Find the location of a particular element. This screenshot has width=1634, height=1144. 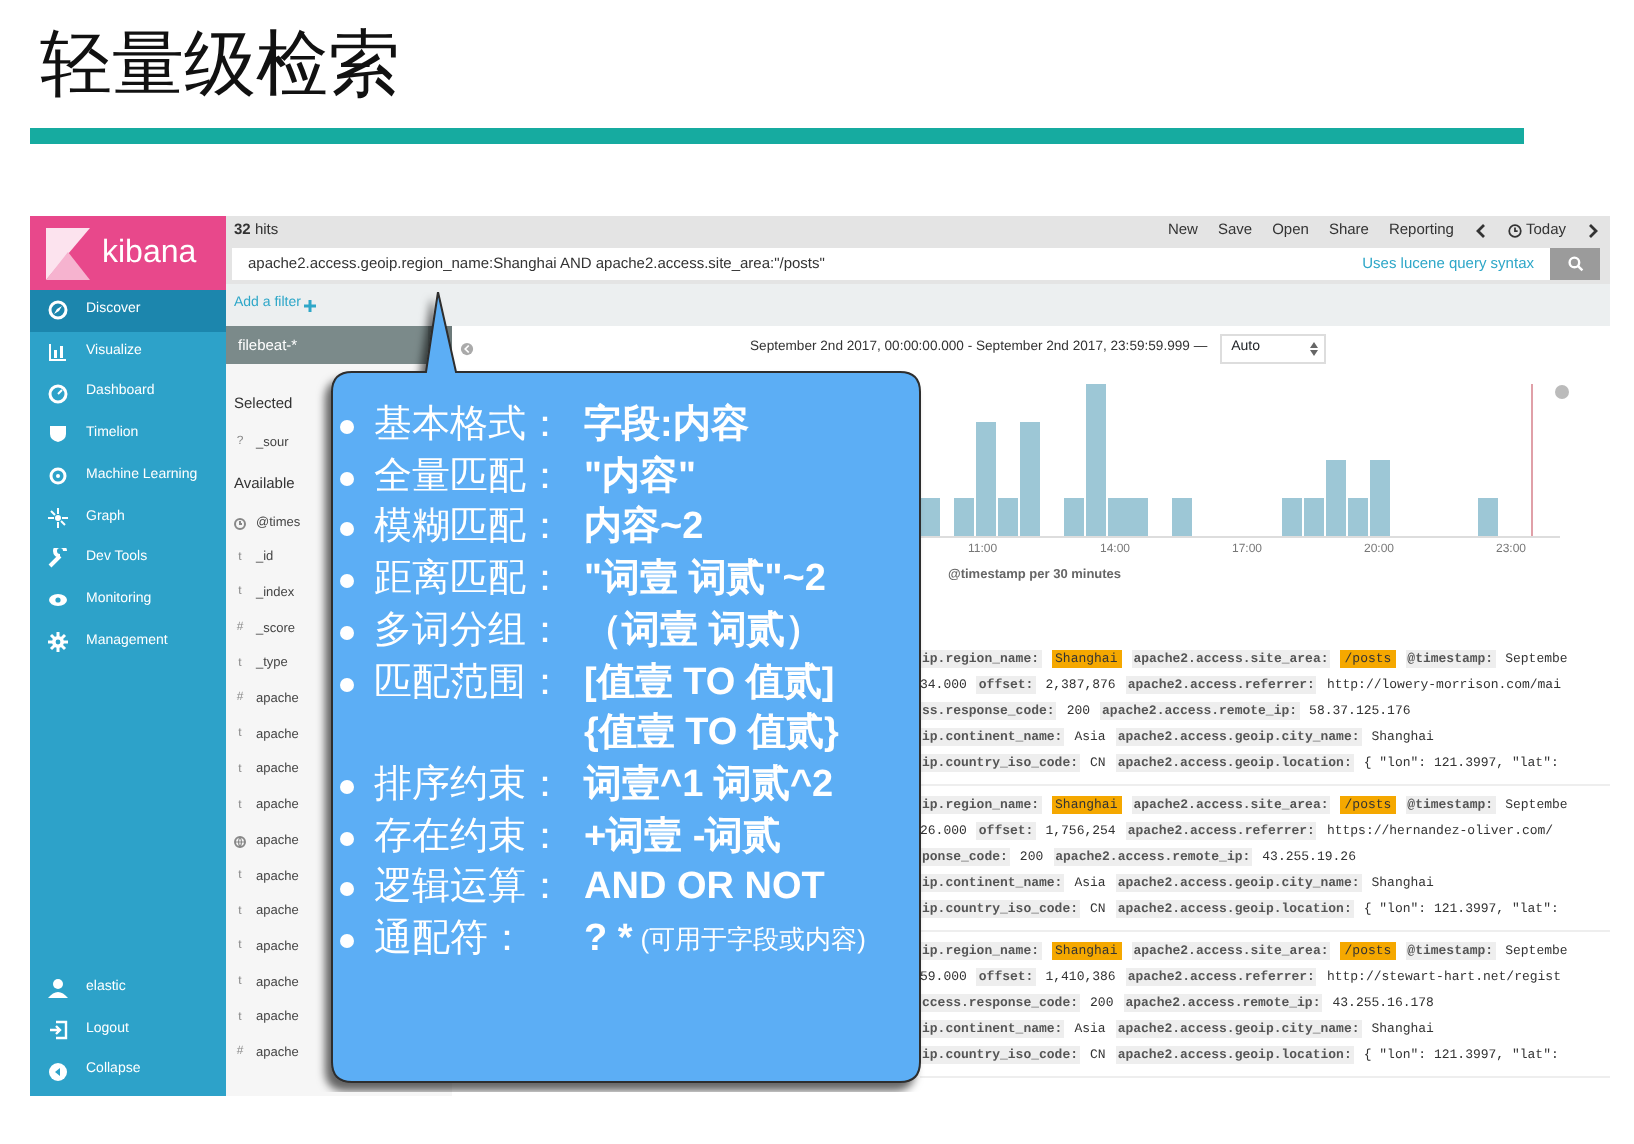

wrench-icon is located at coordinates (58, 558).